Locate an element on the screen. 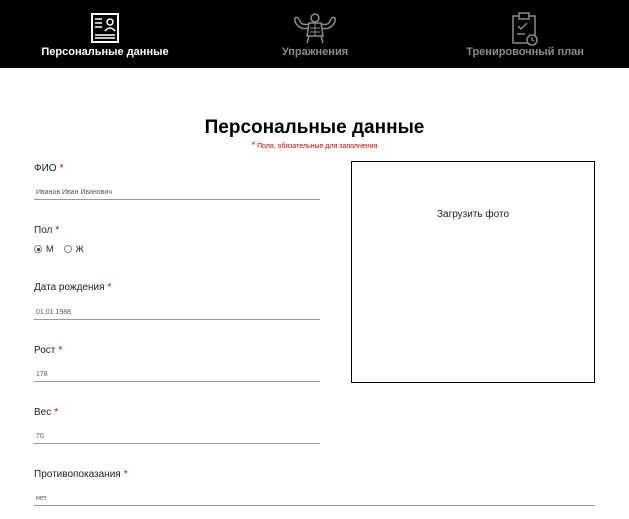 This screenshot has height=519, width=629. birthdate-field: Дата рождения * is located at coordinates (177, 301).